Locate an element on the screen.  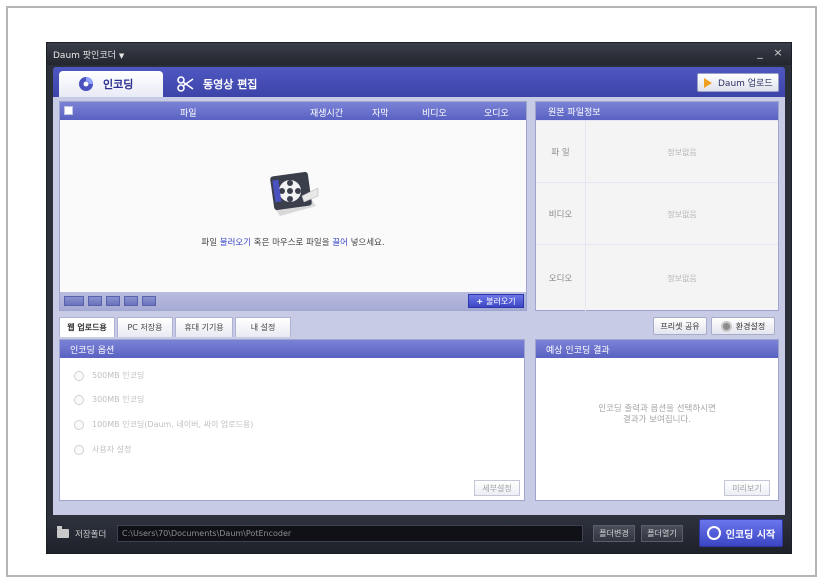
film-reel-icon is located at coordinates (294, 193).